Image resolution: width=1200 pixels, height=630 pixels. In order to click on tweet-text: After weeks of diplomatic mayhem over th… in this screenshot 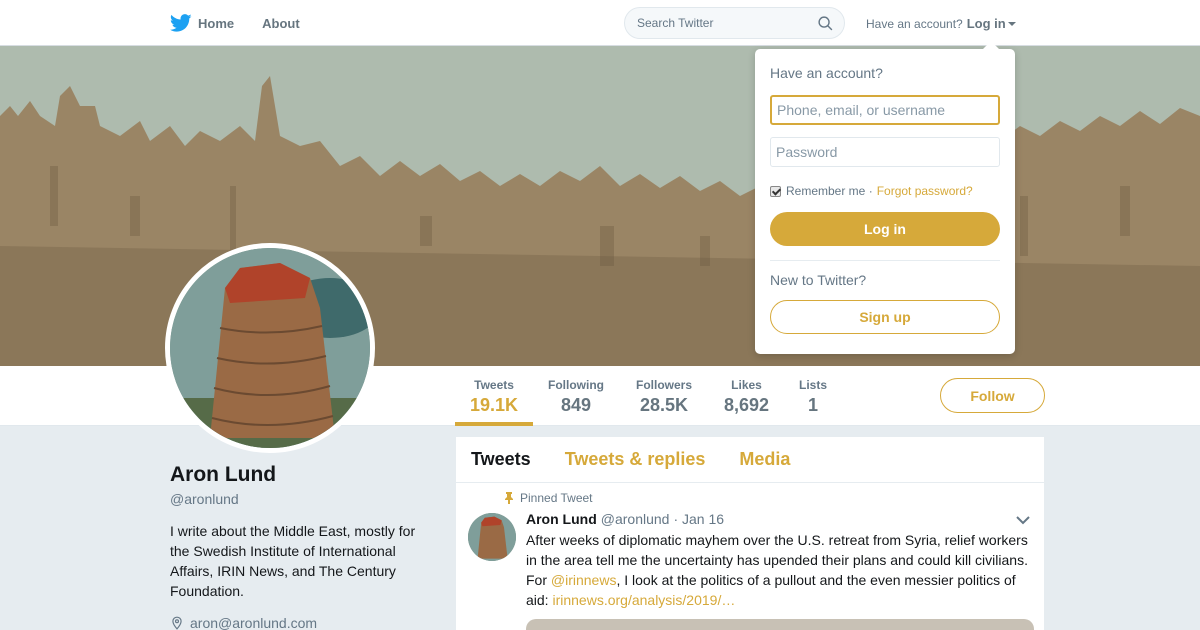, I will do `click(781, 570)`.